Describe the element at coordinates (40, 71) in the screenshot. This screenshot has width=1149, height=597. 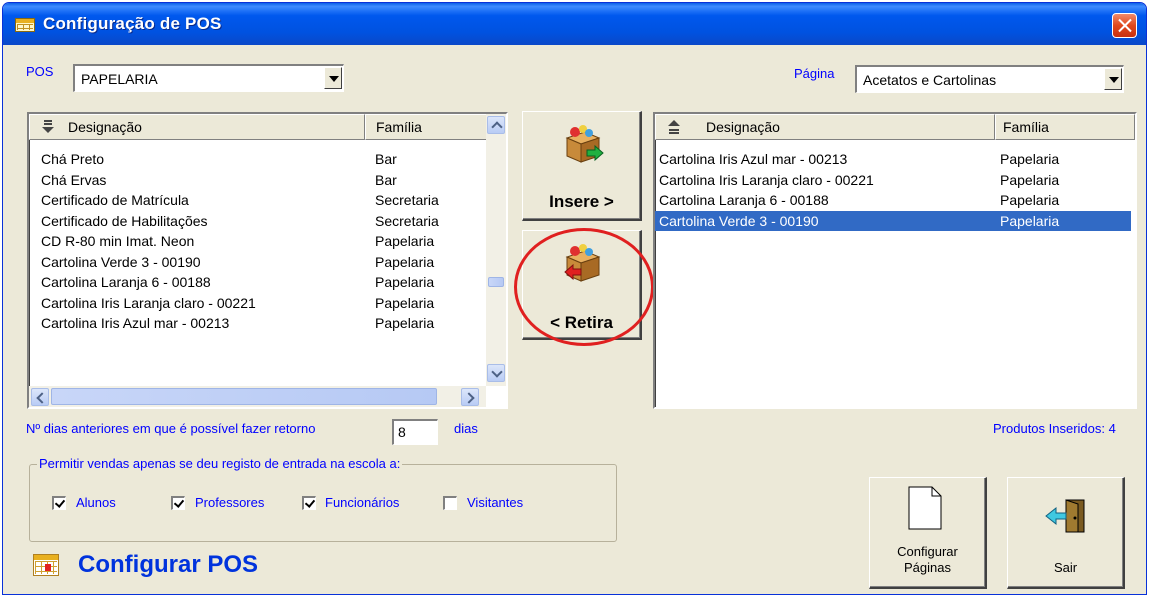
I see `pos-label: POS` at that location.